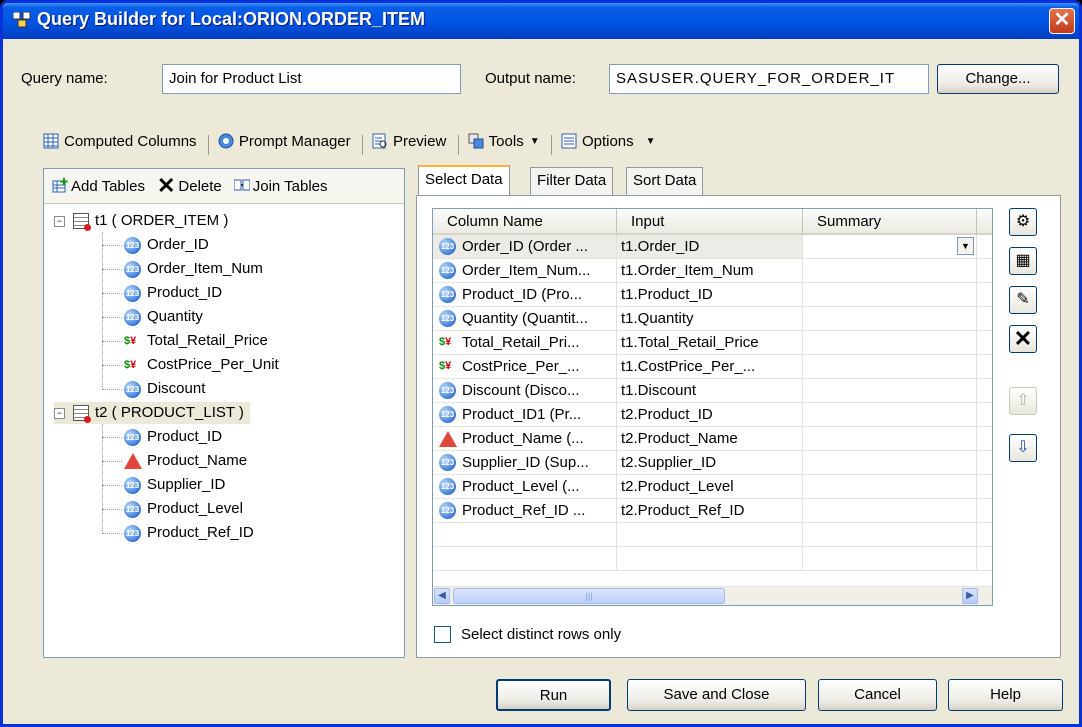  Describe the element at coordinates (1023, 401) in the screenshot. I see `move-up-button: ⇧` at that location.